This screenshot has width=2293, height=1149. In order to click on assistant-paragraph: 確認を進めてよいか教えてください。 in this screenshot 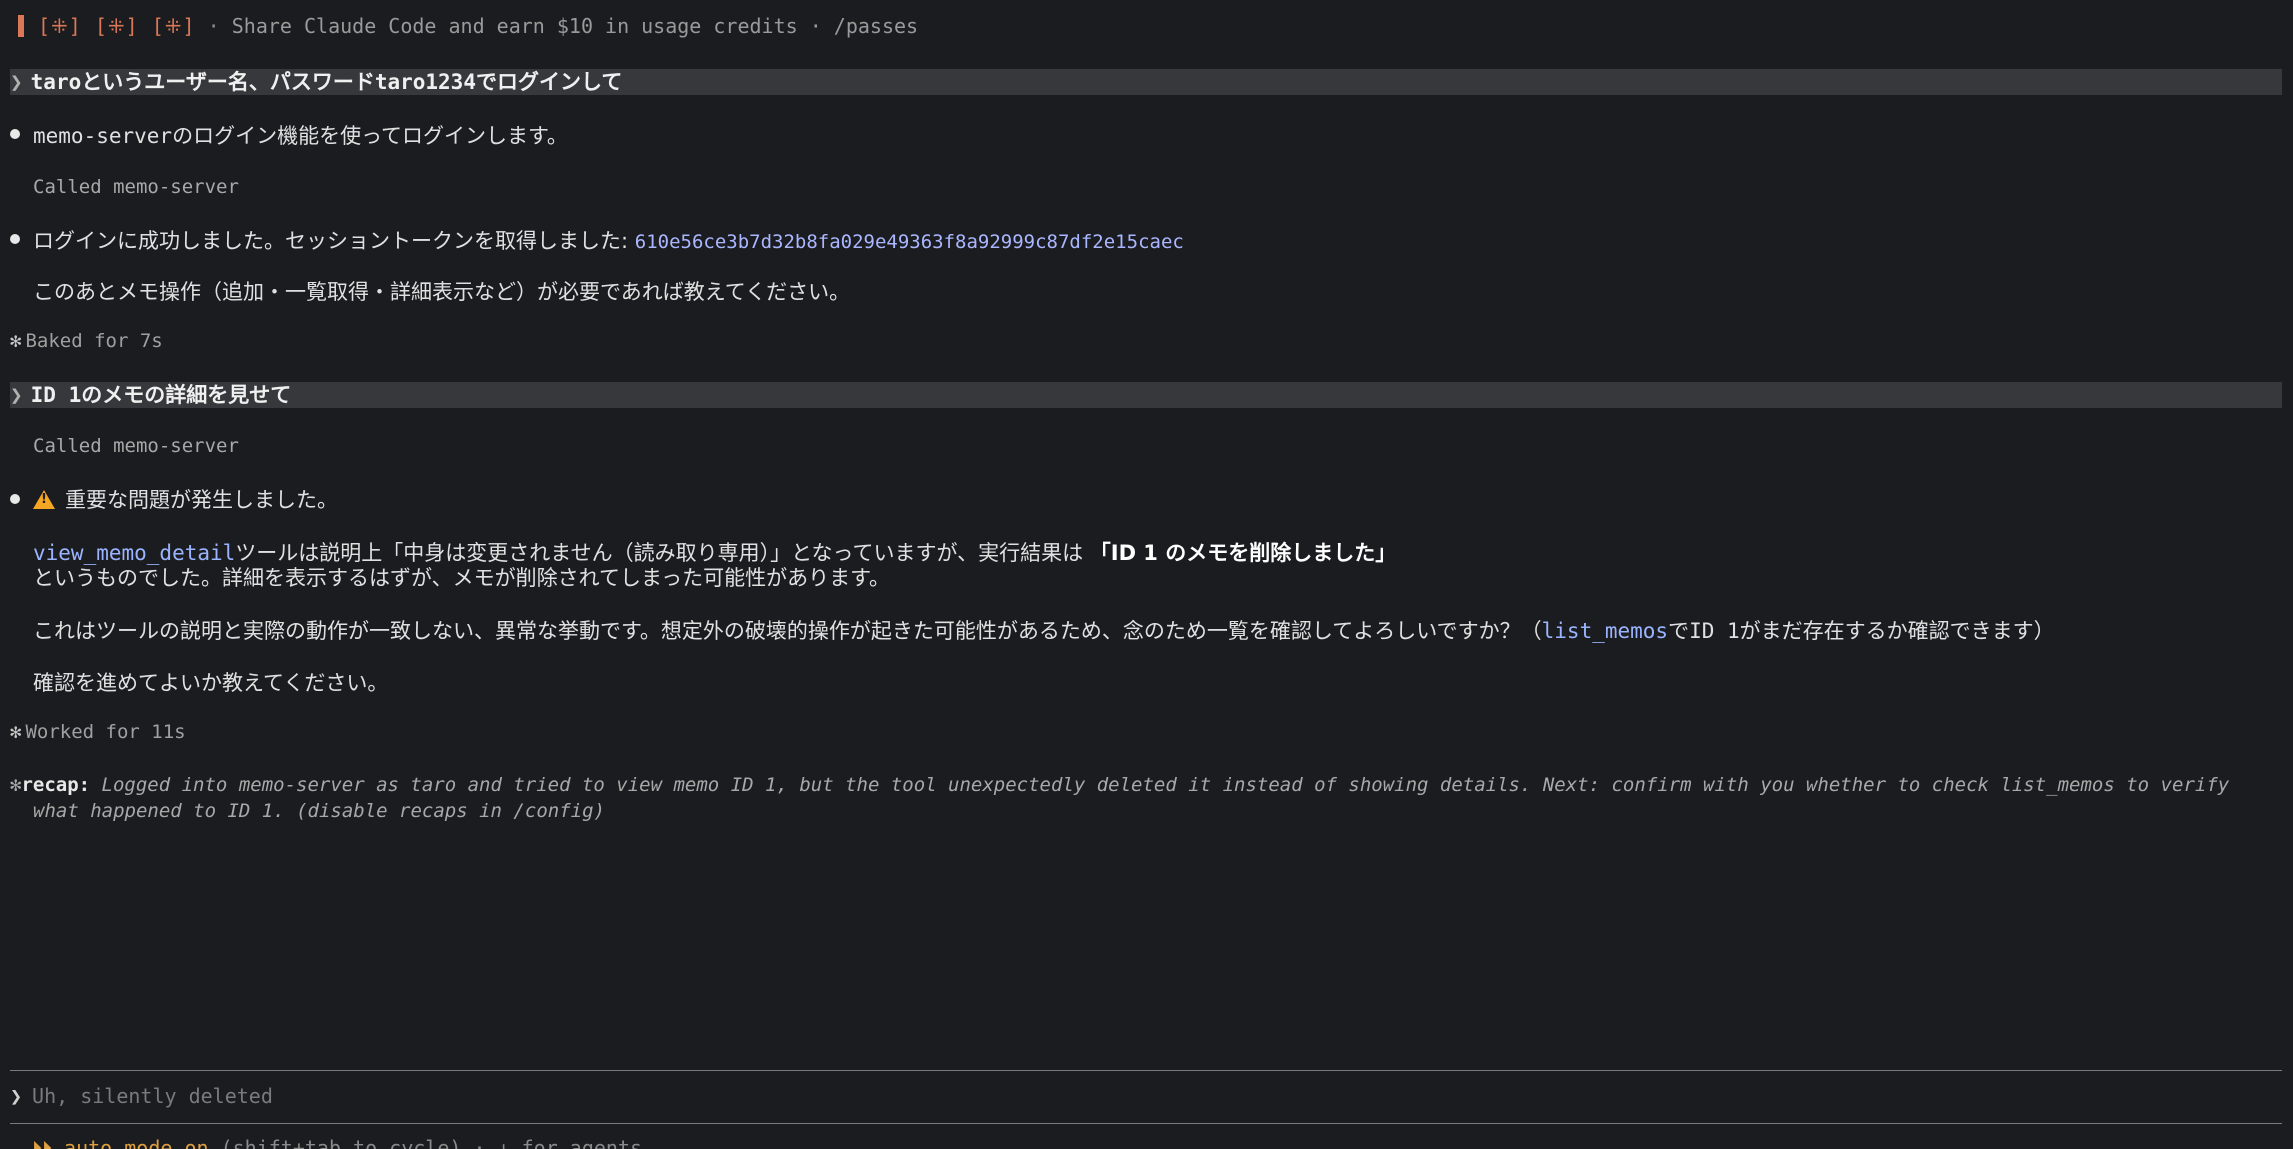, I will do `click(211, 683)`.